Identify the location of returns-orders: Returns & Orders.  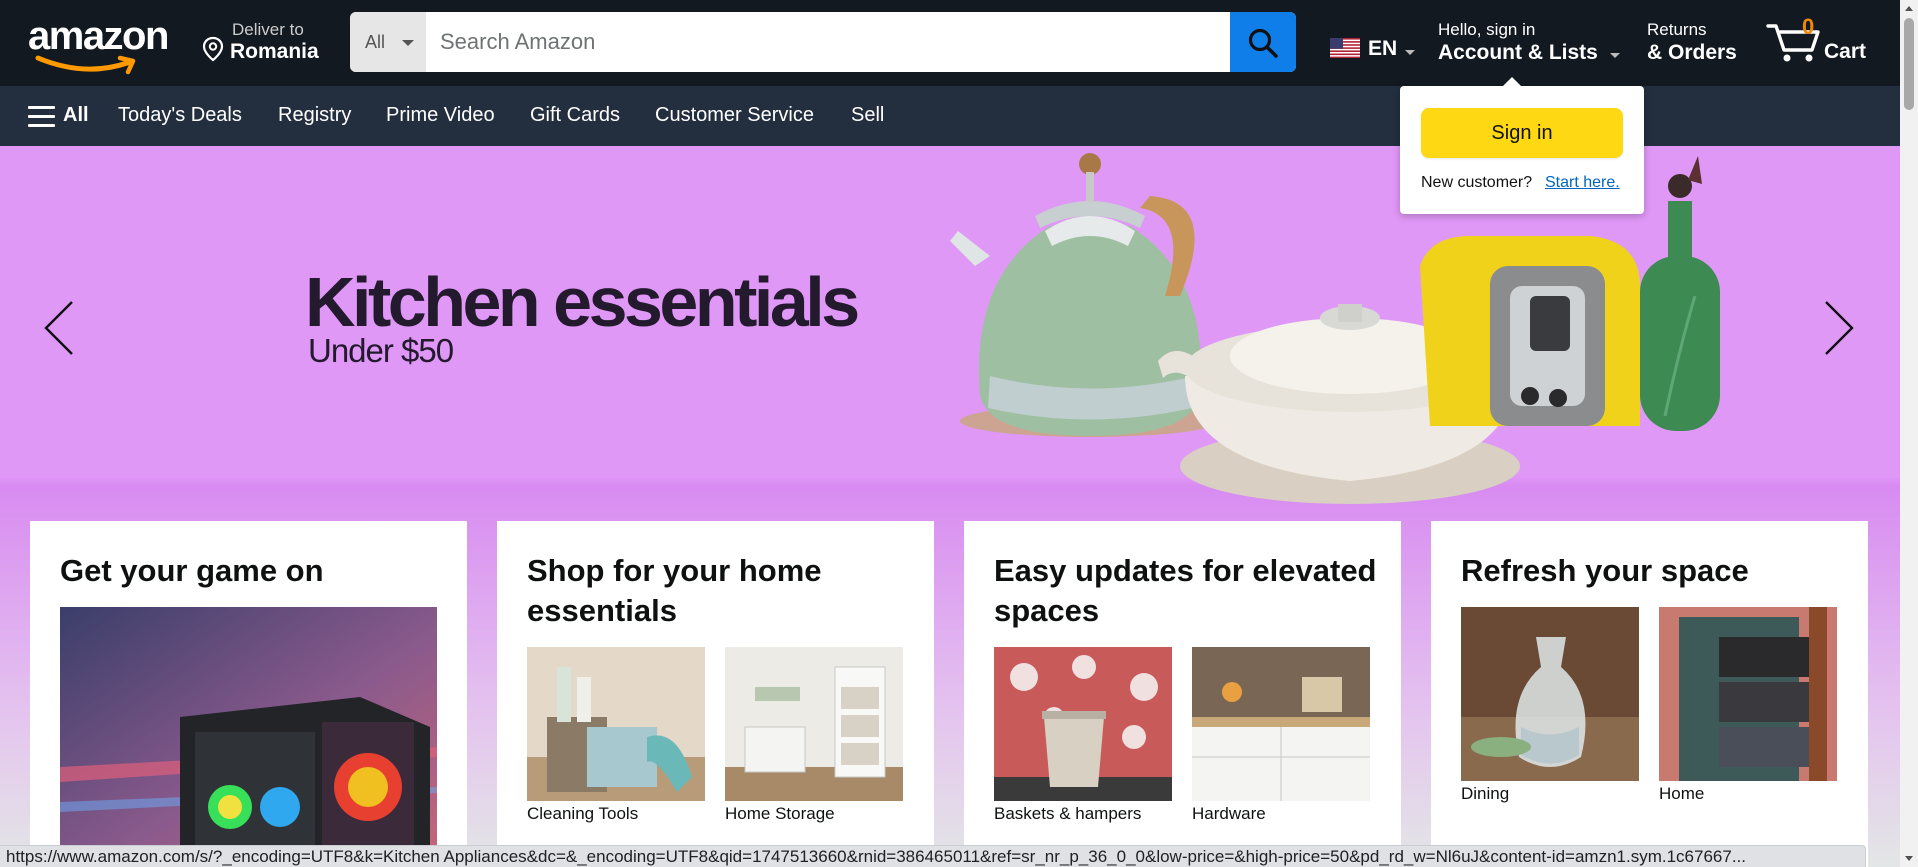
(1692, 42).